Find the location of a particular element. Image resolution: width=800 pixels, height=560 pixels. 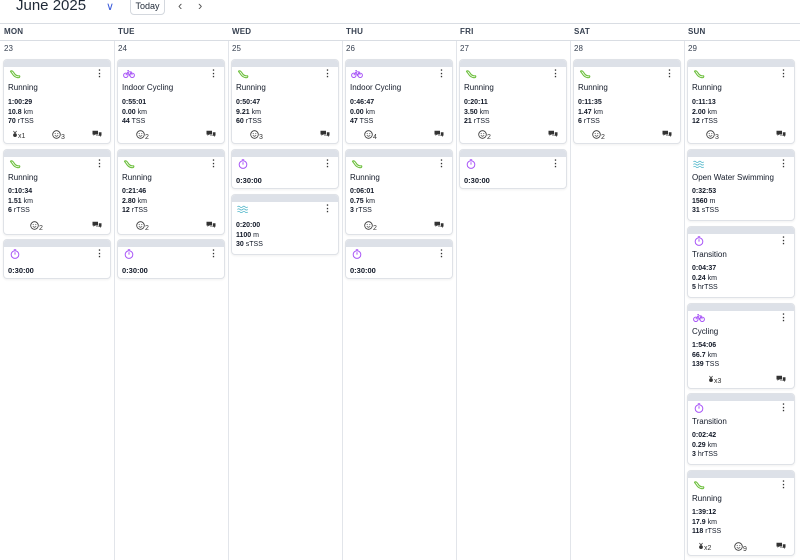

duration: 0:10:34 is located at coordinates (20, 191).